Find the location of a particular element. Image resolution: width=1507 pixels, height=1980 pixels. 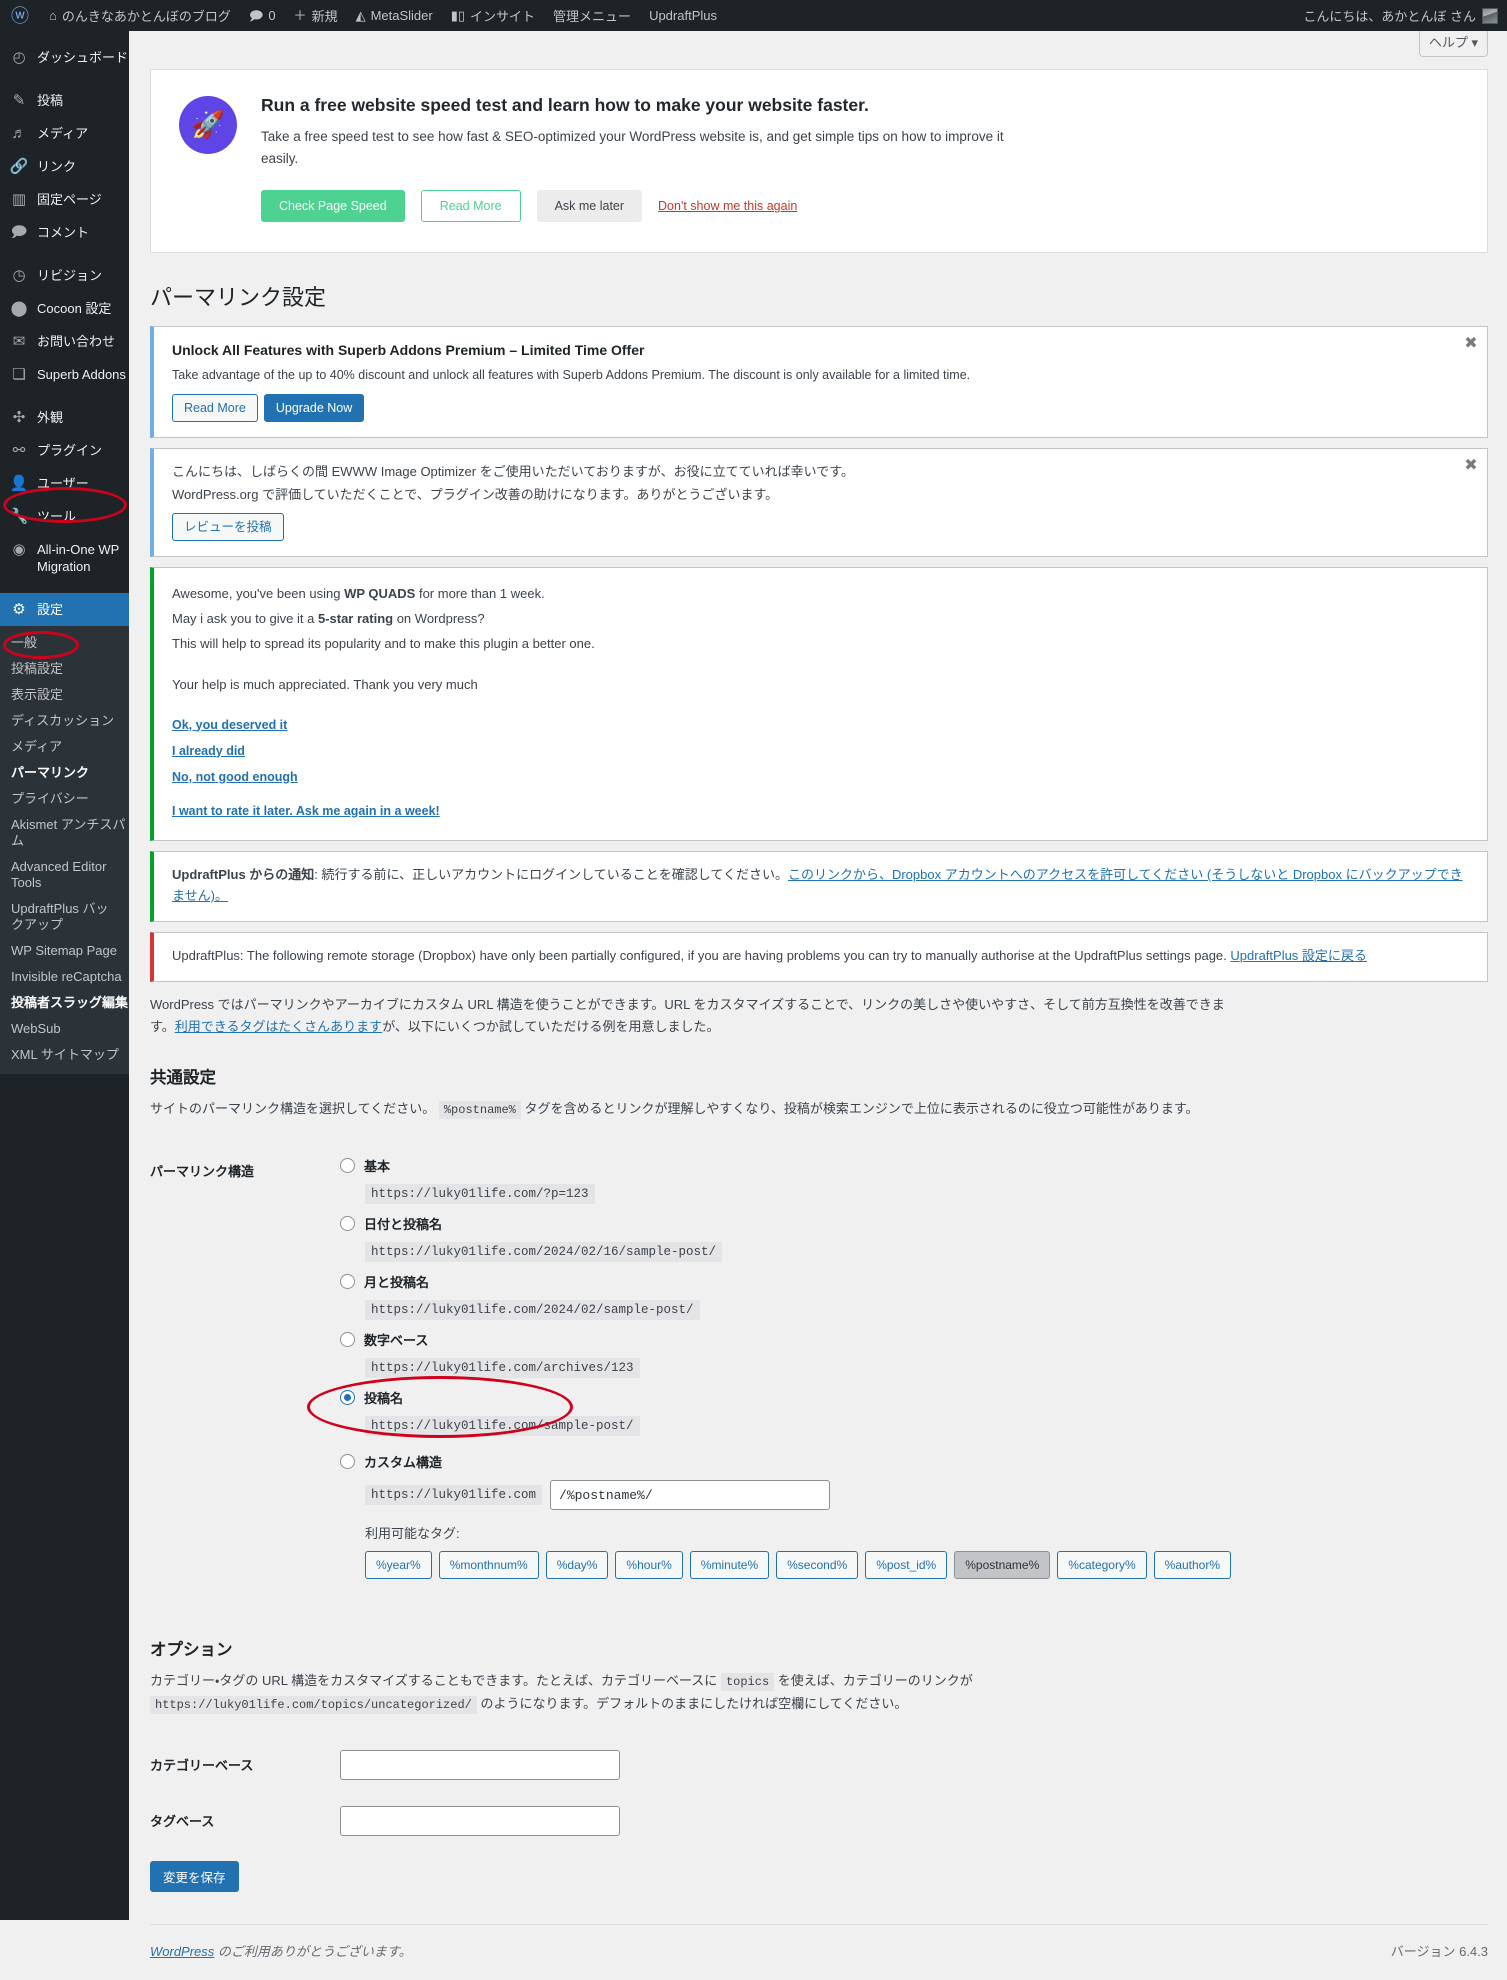

sidebar-item-dashboard: ◴ ダッシュボード is located at coordinates (64, 57).